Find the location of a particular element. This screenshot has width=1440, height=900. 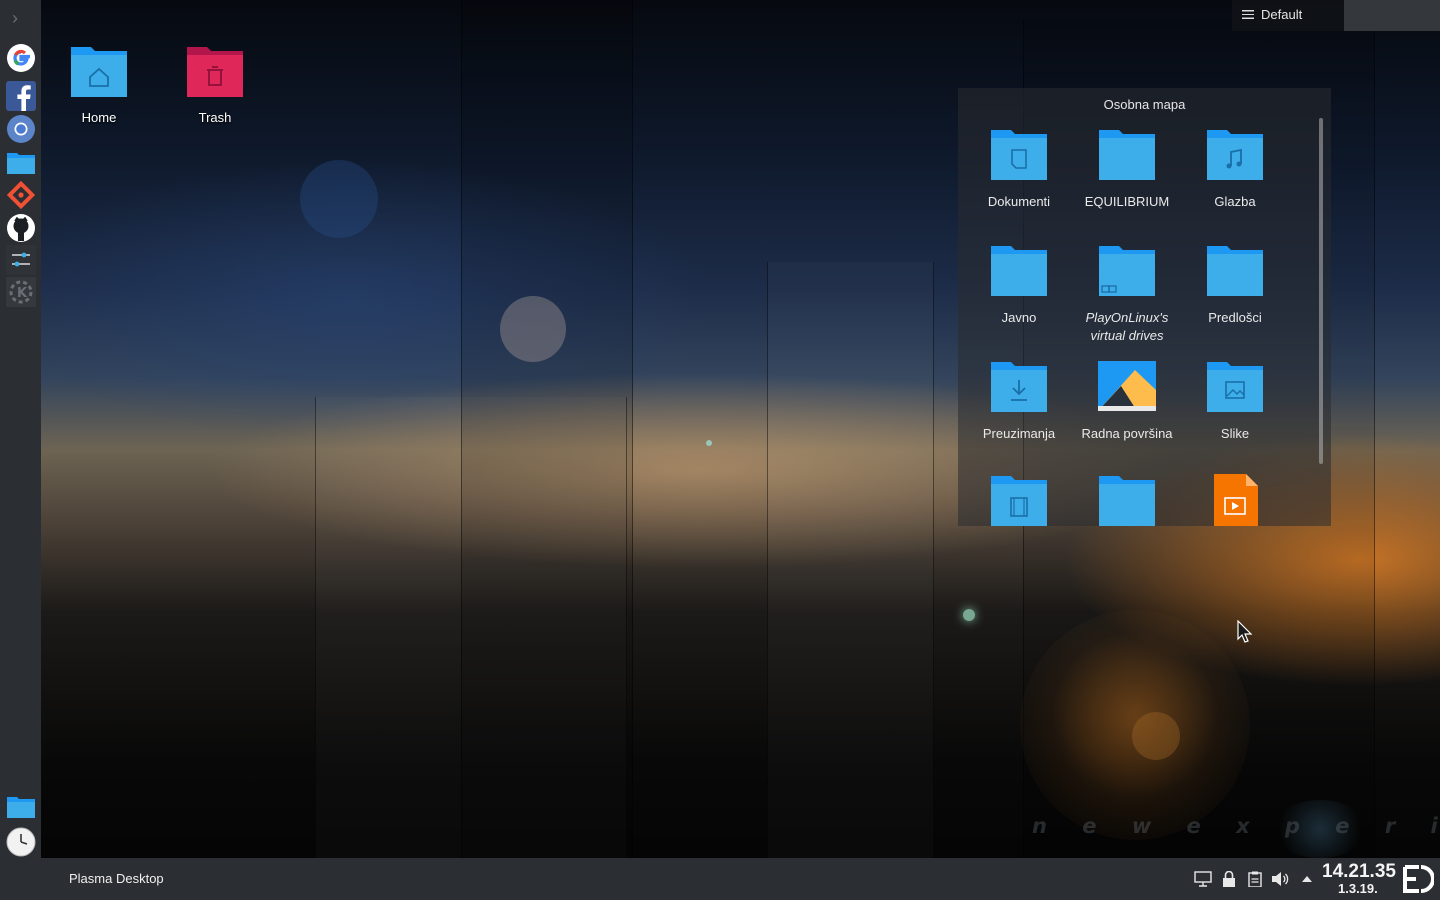

google-icon is located at coordinates (21, 58).